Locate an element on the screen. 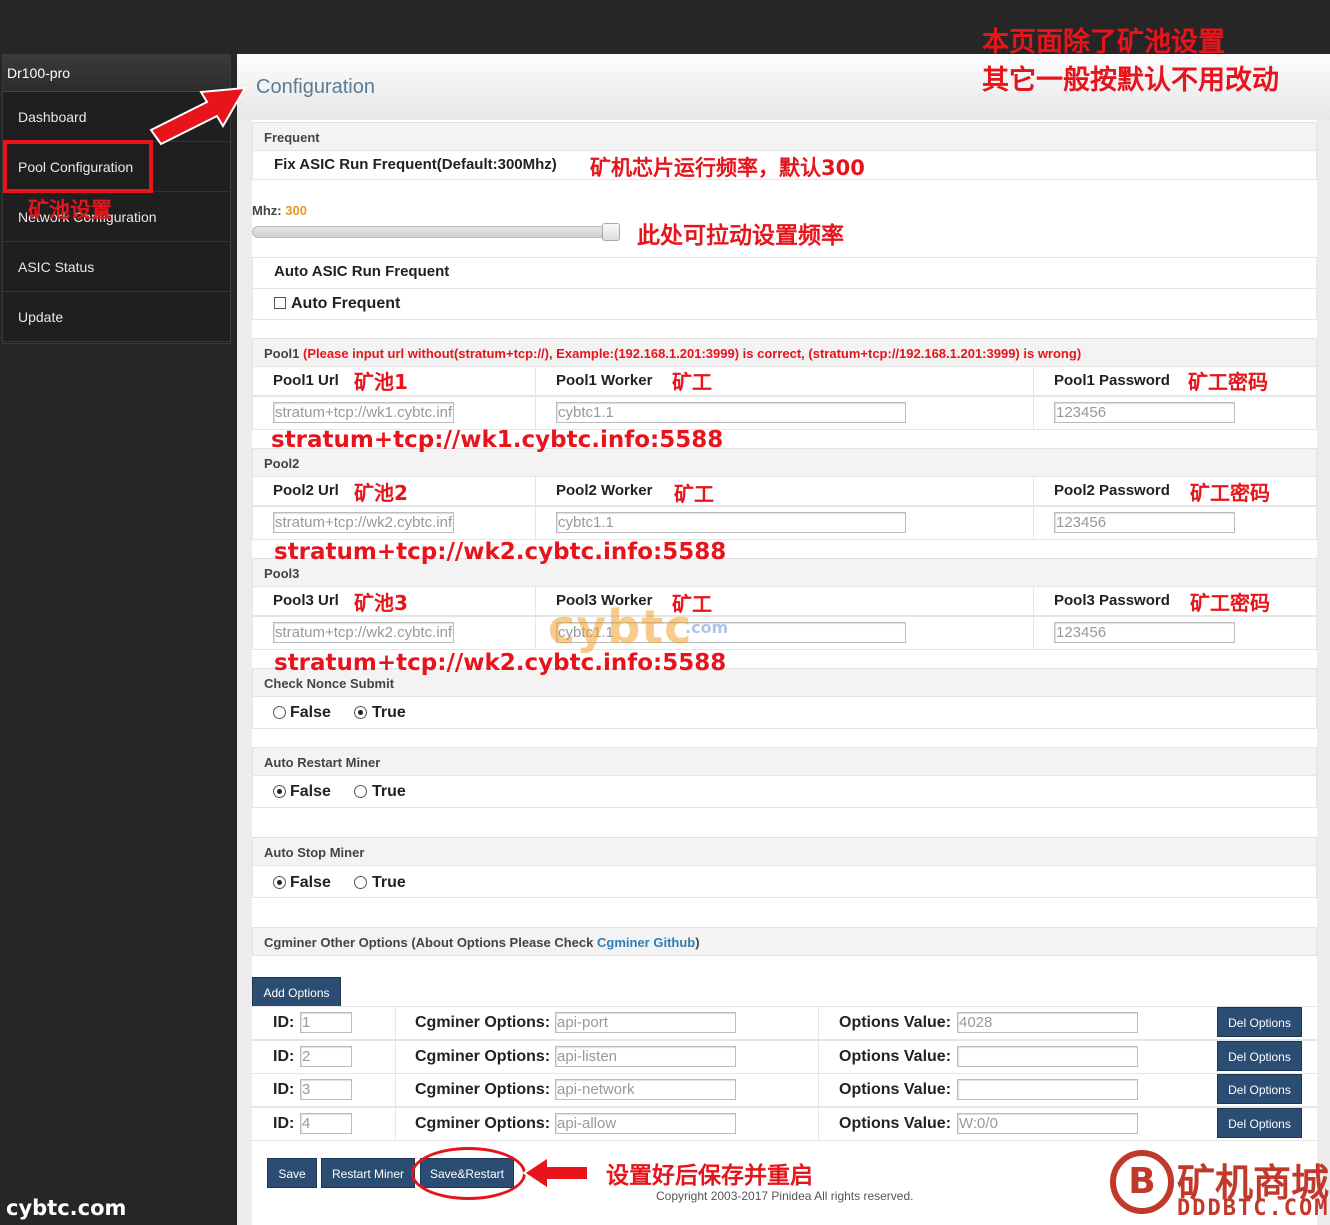 The height and width of the screenshot is (1225, 1330). auto-frequent-label: Auto ASIC Run Frequent is located at coordinates (362, 271).